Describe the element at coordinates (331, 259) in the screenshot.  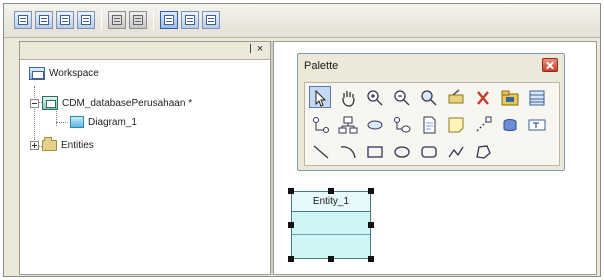
I see `resize-handle-bottom` at that location.